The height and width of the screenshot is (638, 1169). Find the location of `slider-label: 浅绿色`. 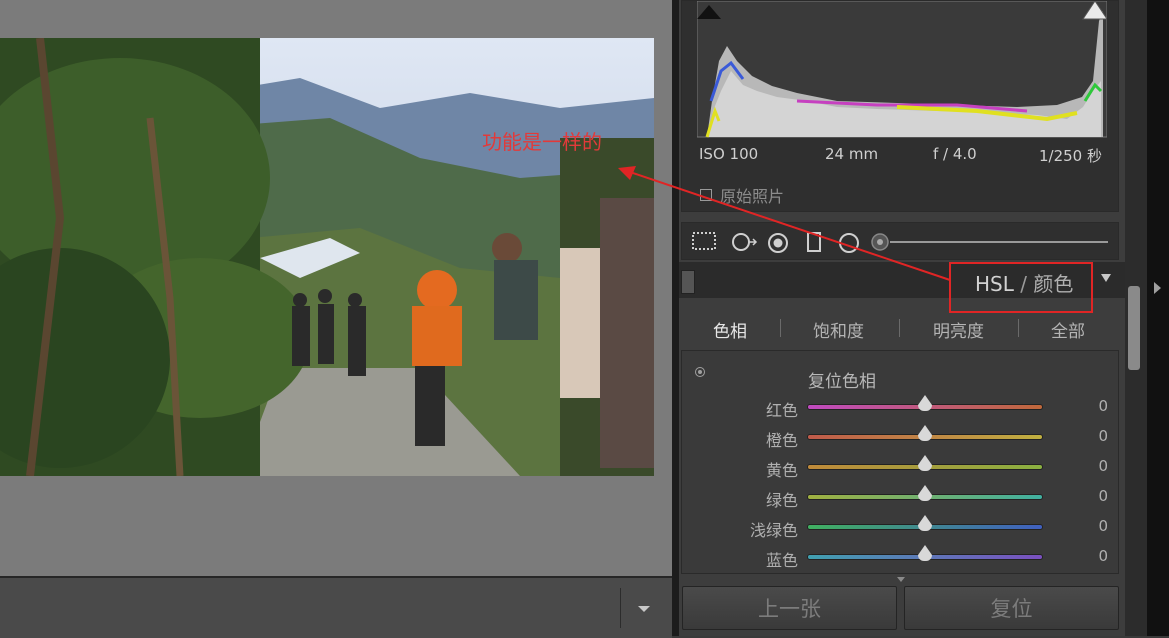

slider-label: 浅绿色 is located at coordinates (773, 530).